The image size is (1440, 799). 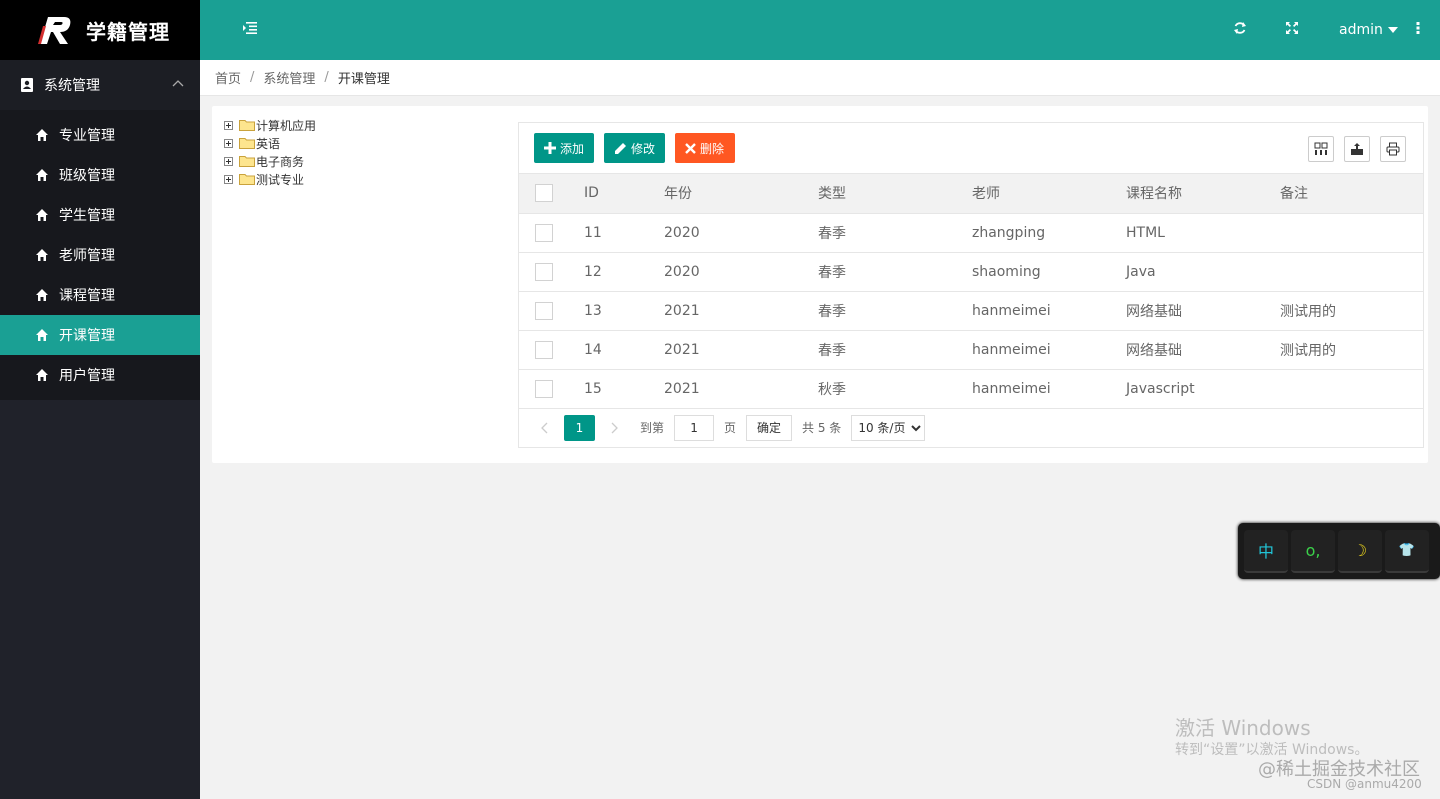 What do you see at coordinates (228, 77) in the screenshot?
I see `breadcrumb-home: 首页` at bounding box center [228, 77].